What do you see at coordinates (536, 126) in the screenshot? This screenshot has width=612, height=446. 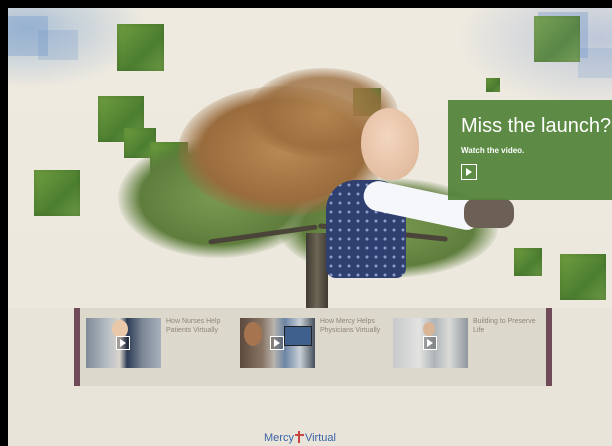 I see `promo-title: Miss the launch?` at bounding box center [536, 126].